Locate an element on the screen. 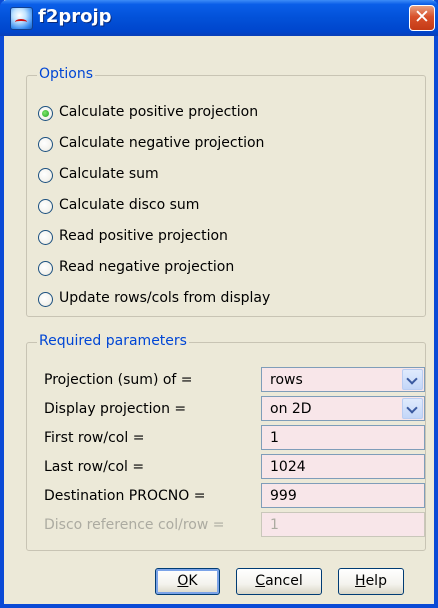 Image resolution: width=438 pixels, height=608 pixels. cancel-label-rest: ancel is located at coordinates (284, 581).